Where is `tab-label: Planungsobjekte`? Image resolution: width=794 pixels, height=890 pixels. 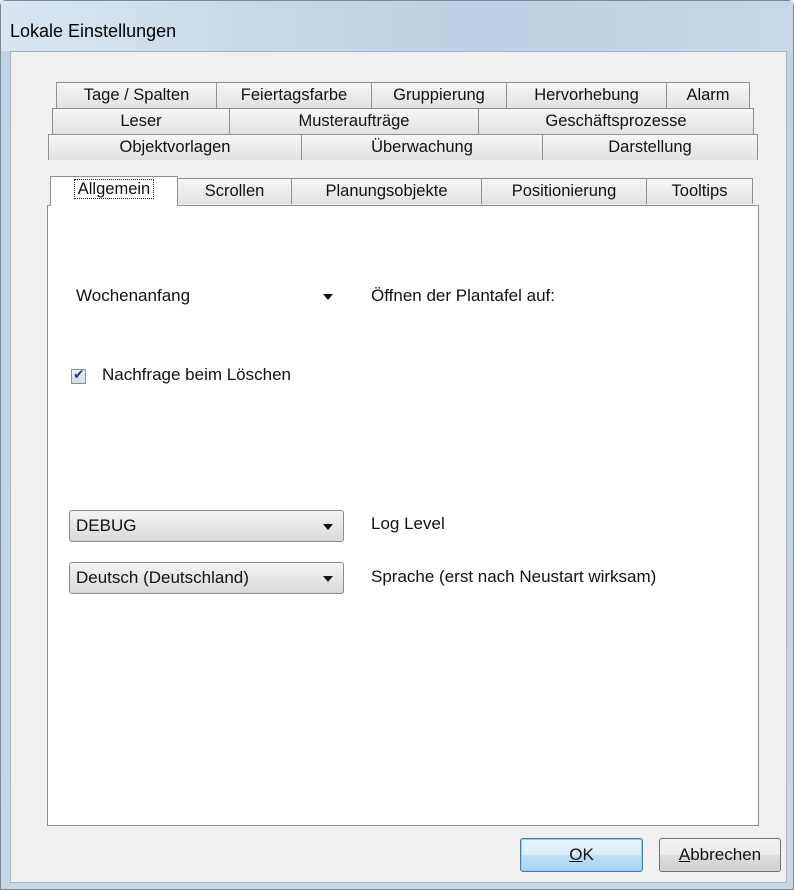
tab-label: Planungsobjekte is located at coordinates (386, 191).